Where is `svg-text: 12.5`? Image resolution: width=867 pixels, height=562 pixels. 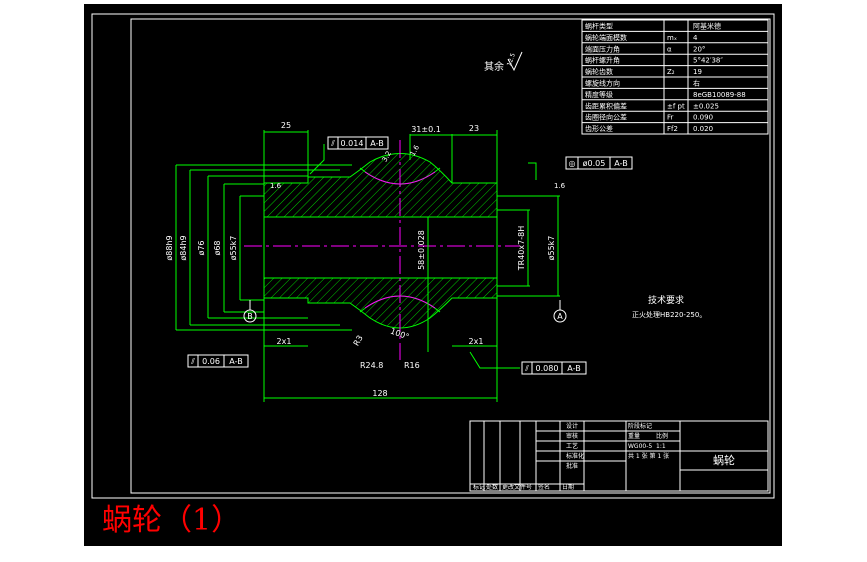
svg-text: 12.5 is located at coordinates (511, 59).